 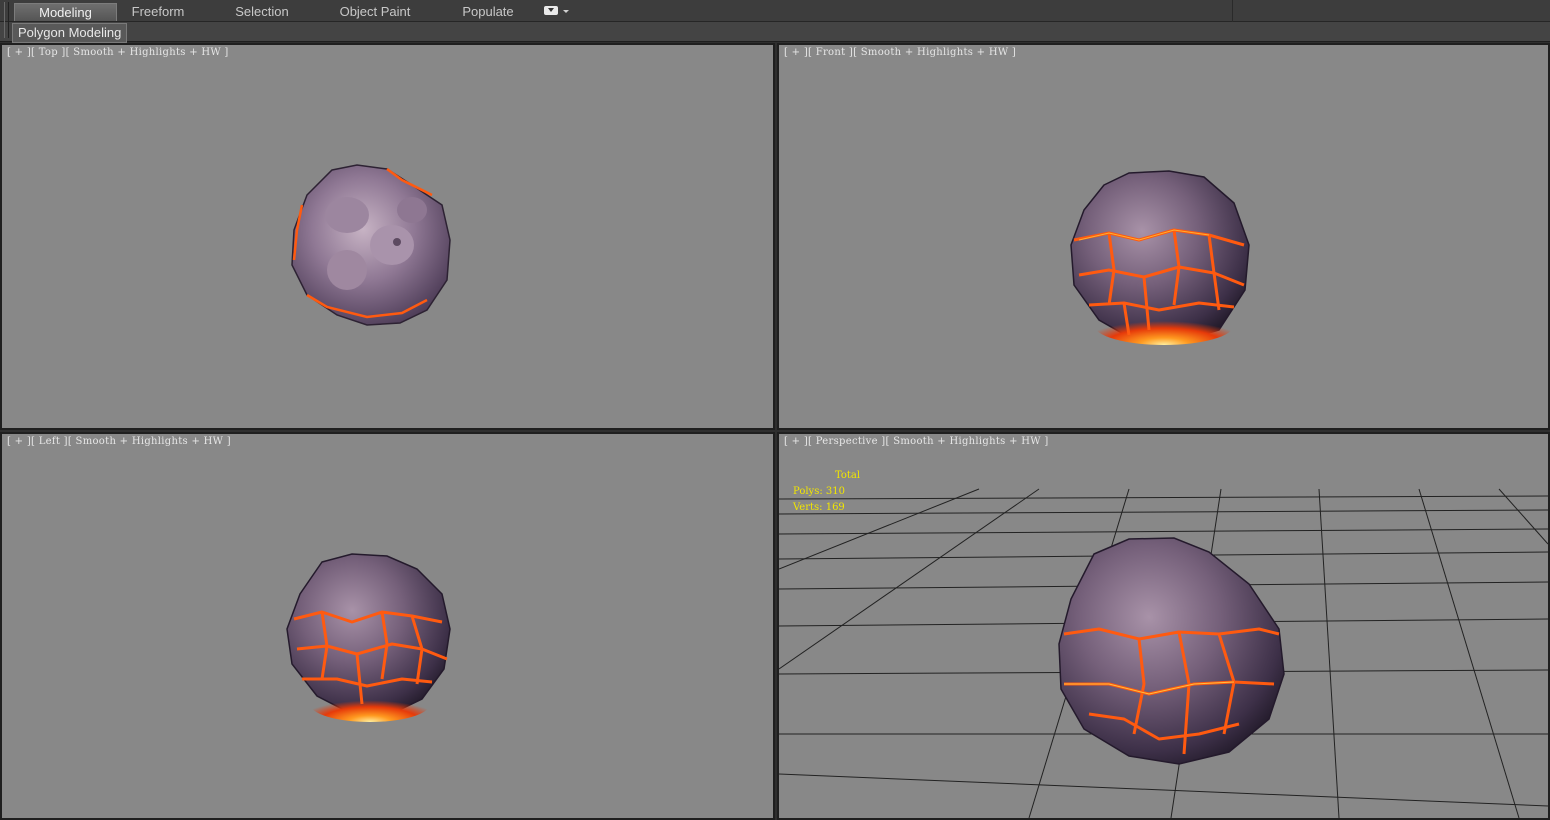 I want to click on tab-modeling: Modeling, so click(x=65, y=12).